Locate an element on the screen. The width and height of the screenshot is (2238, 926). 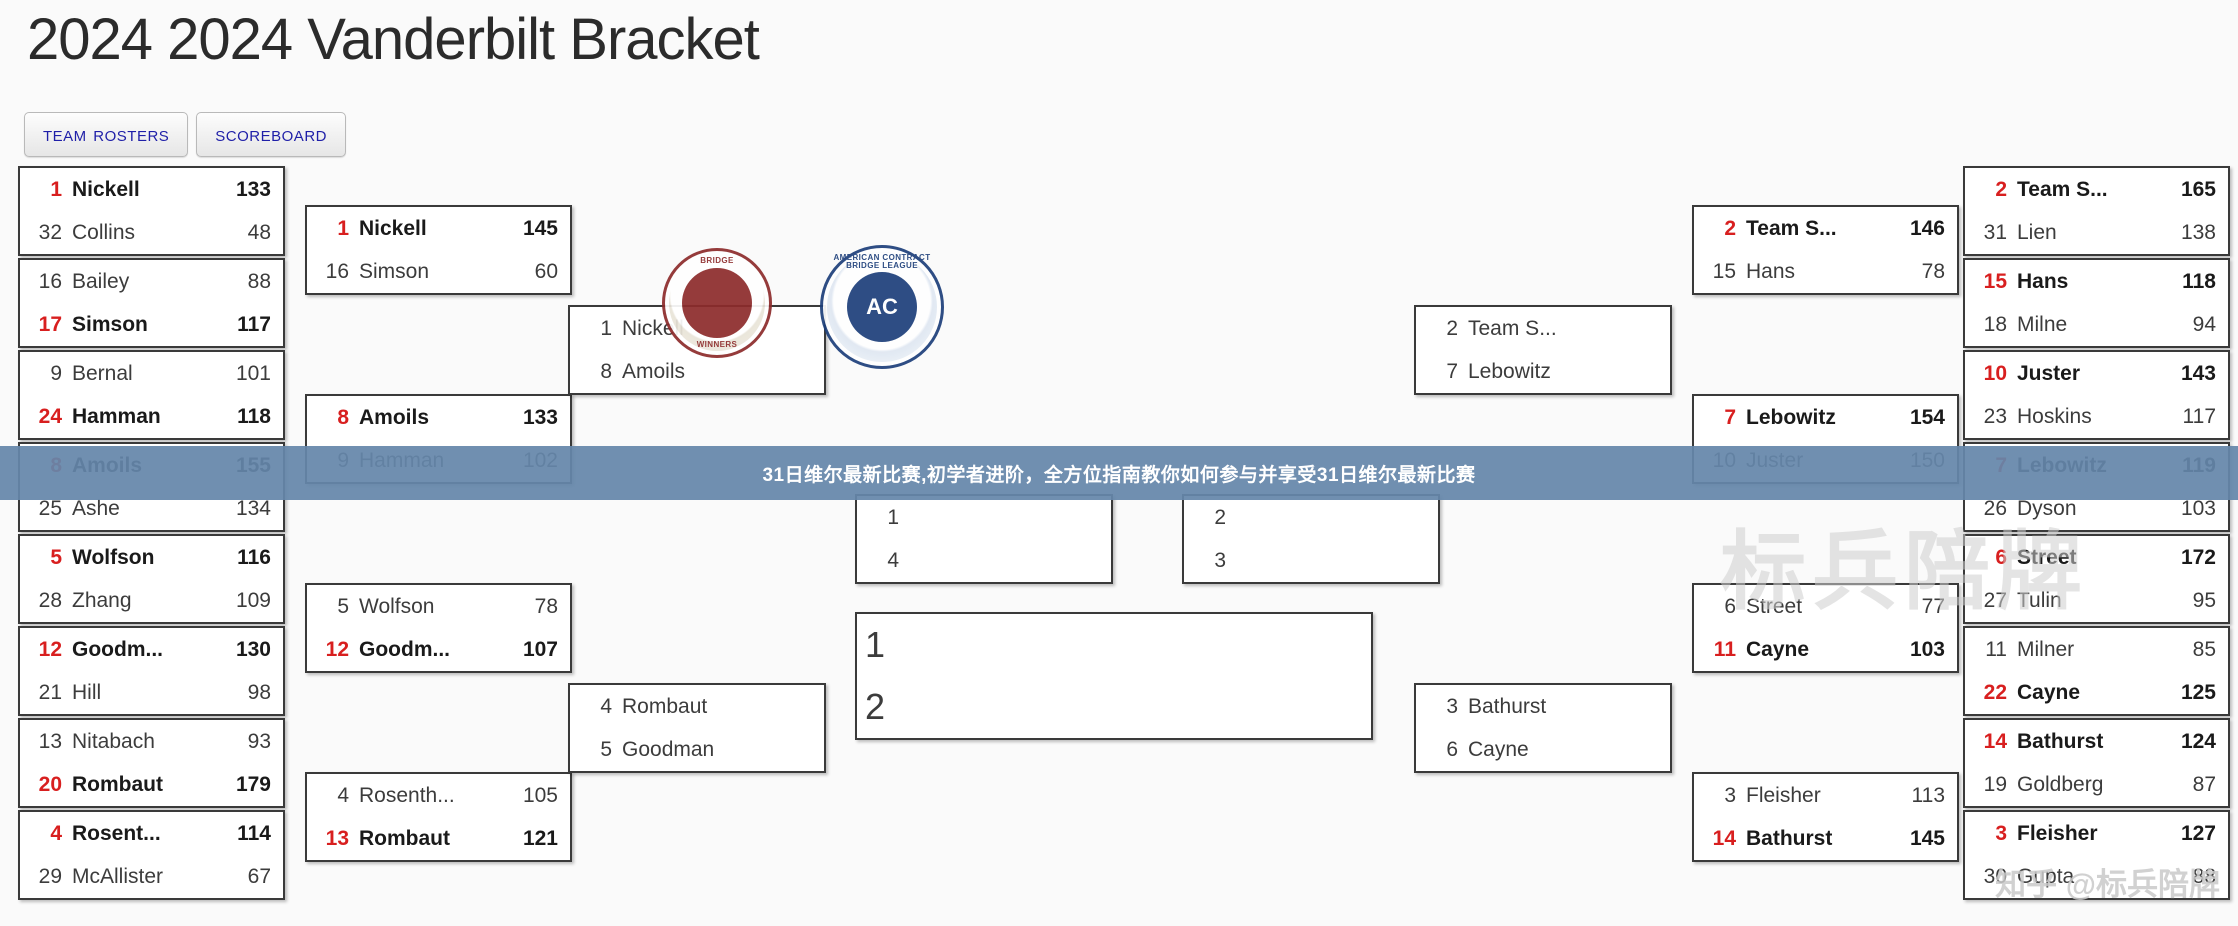
seed-number: 24 is located at coordinates (50, 416).